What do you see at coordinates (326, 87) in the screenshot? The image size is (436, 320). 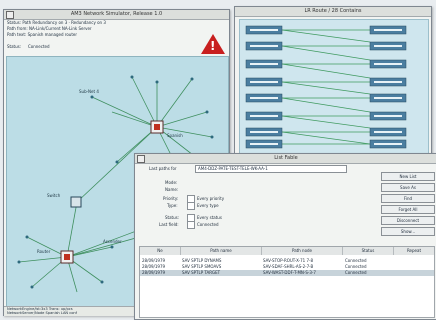 I see `grid-graph` at bounding box center [326, 87].